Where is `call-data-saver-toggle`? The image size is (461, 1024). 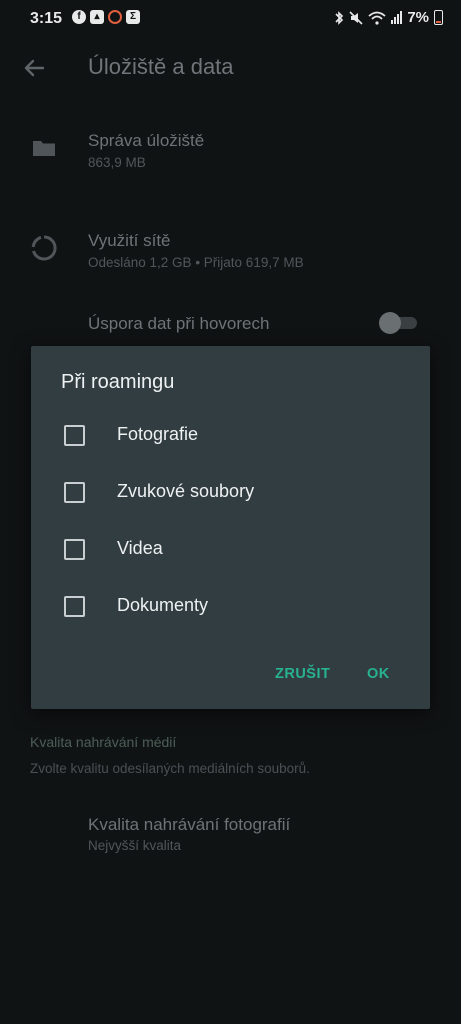 call-data-saver-toggle is located at coordinates (398, 323).